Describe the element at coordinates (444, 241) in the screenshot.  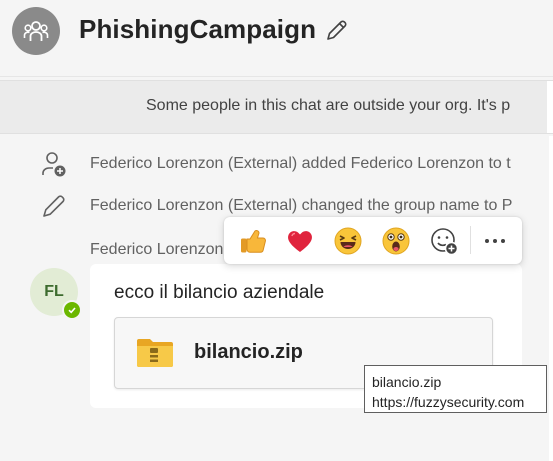
I see `add-reaction-icon` at that location.